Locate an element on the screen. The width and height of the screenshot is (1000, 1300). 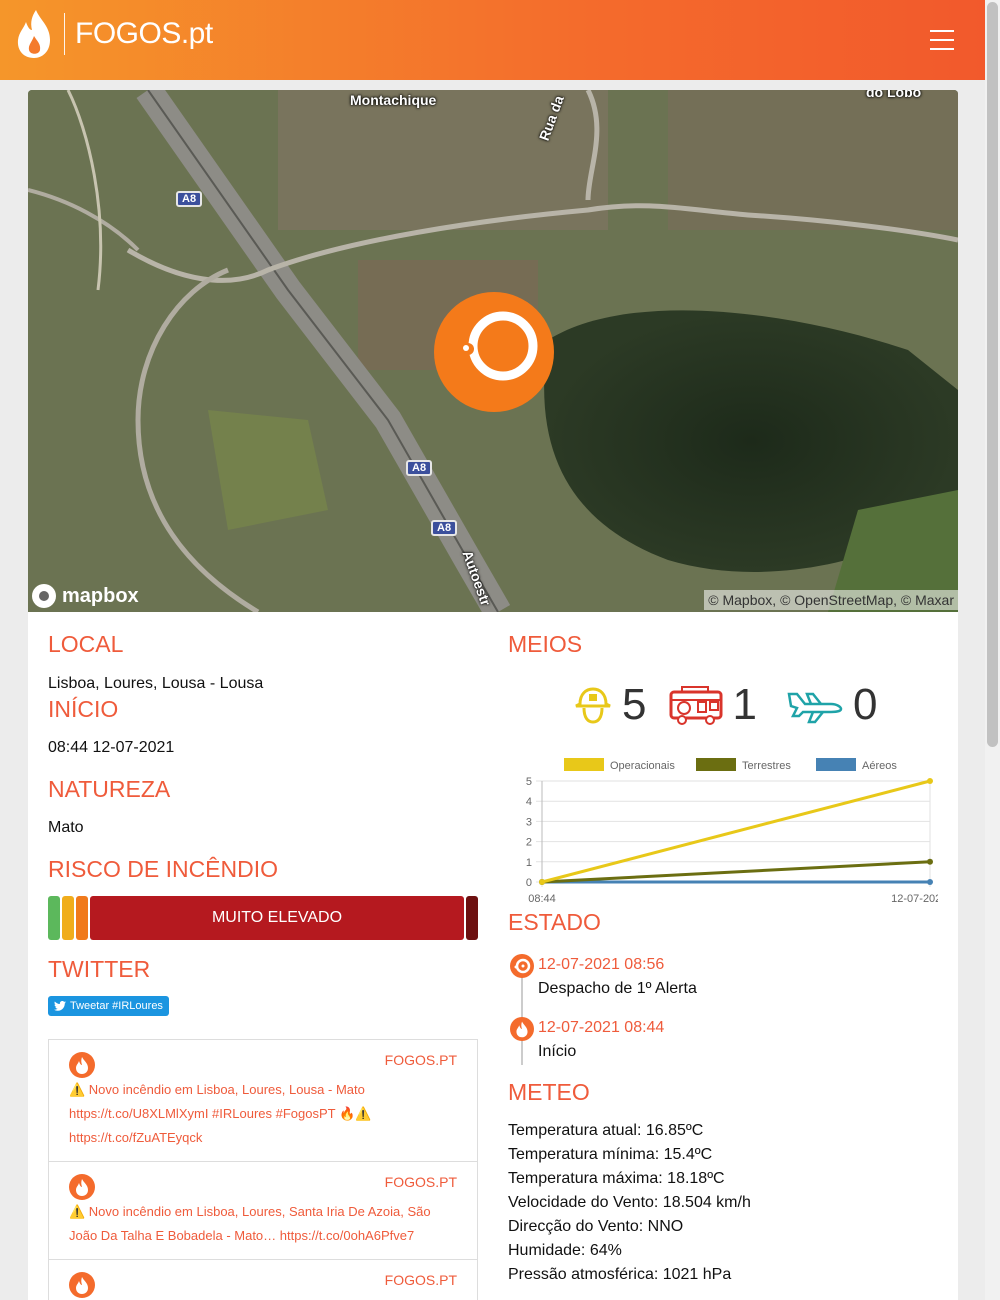
operacionais-count: 5 is located at coordinates (634, 704).